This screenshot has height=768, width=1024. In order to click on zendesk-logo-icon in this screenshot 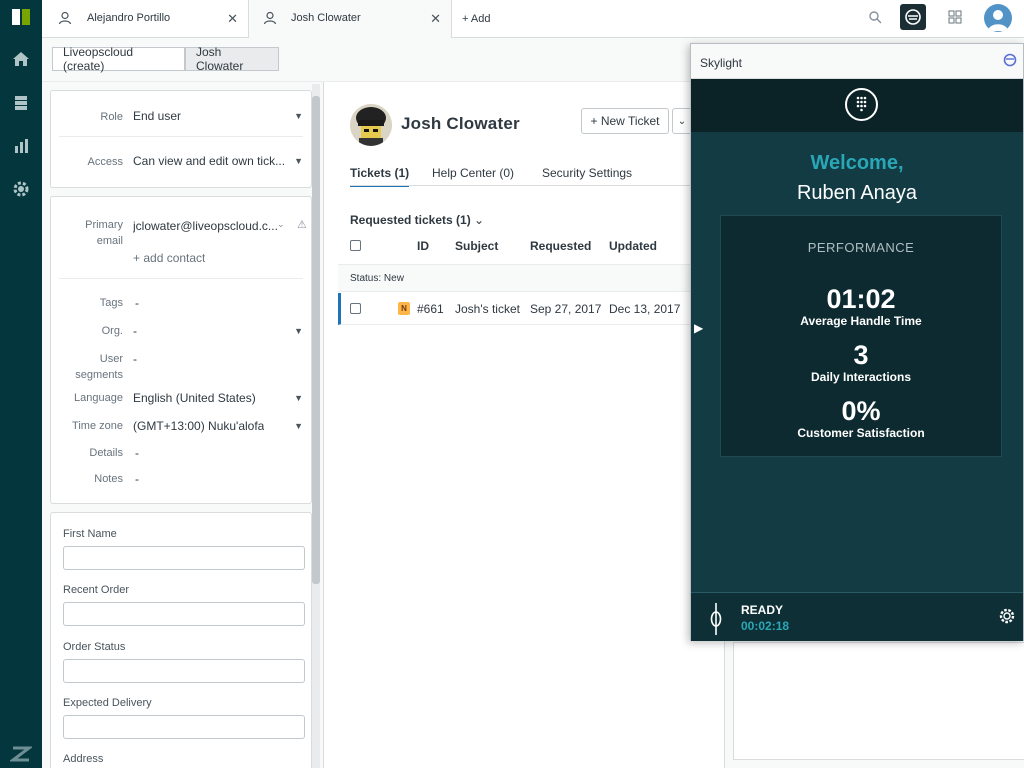, I will do `click(21, 17)`.